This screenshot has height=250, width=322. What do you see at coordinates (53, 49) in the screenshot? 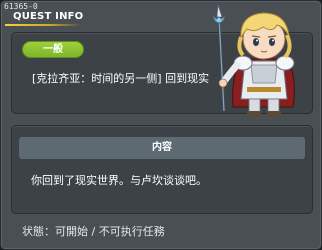
I see `quest-category-badge: 一般` at bounding box center [53, 49].